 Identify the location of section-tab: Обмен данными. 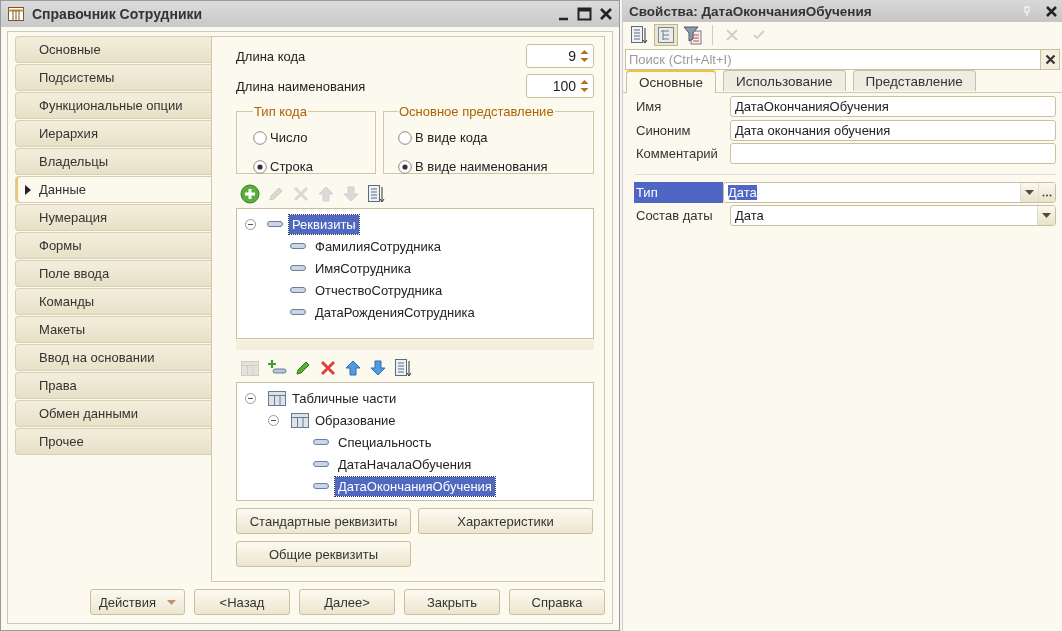
(113, 413).